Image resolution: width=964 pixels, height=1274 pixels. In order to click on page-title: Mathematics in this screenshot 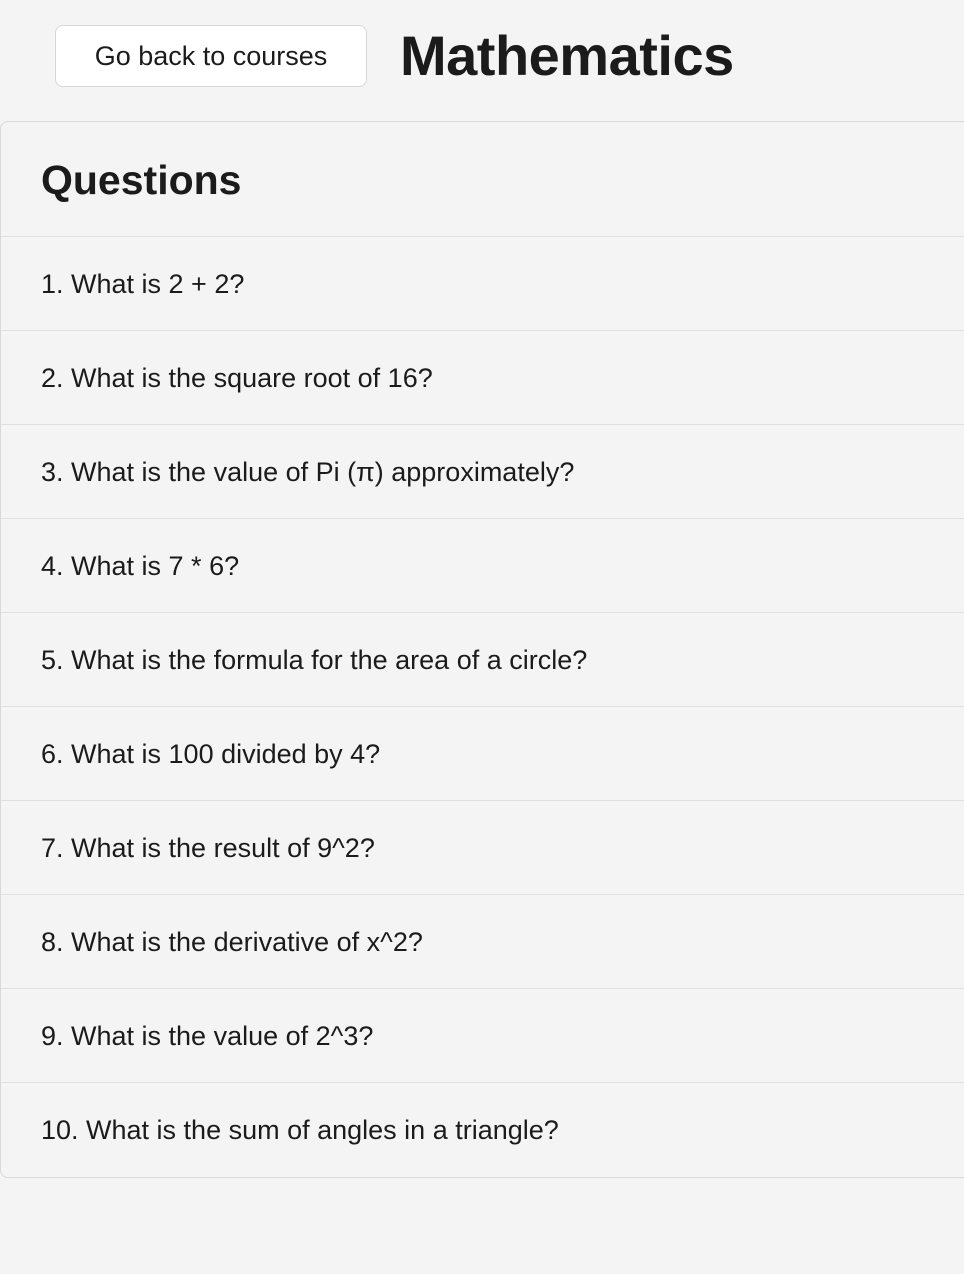, I will do `click(567, 55)`.